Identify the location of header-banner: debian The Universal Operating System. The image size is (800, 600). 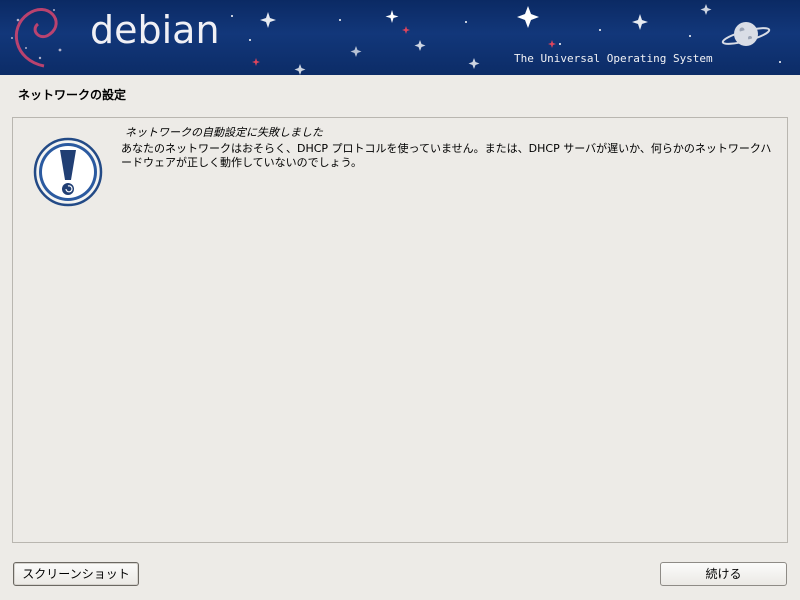
(400, 37).